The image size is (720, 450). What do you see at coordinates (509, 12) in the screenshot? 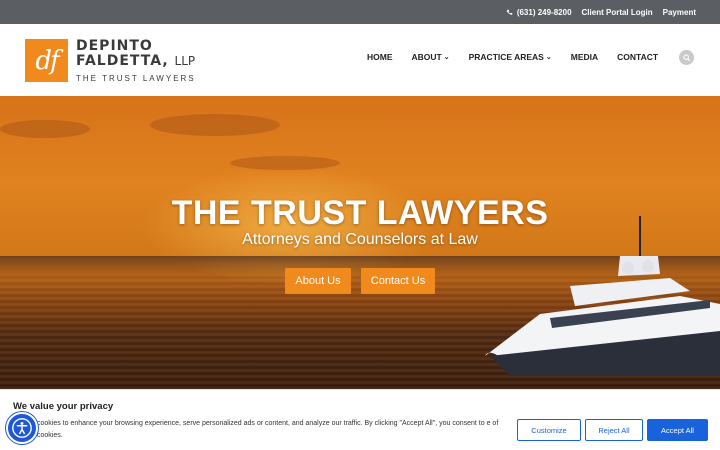
I see `phone-icon` at bounding box center [509, 12].